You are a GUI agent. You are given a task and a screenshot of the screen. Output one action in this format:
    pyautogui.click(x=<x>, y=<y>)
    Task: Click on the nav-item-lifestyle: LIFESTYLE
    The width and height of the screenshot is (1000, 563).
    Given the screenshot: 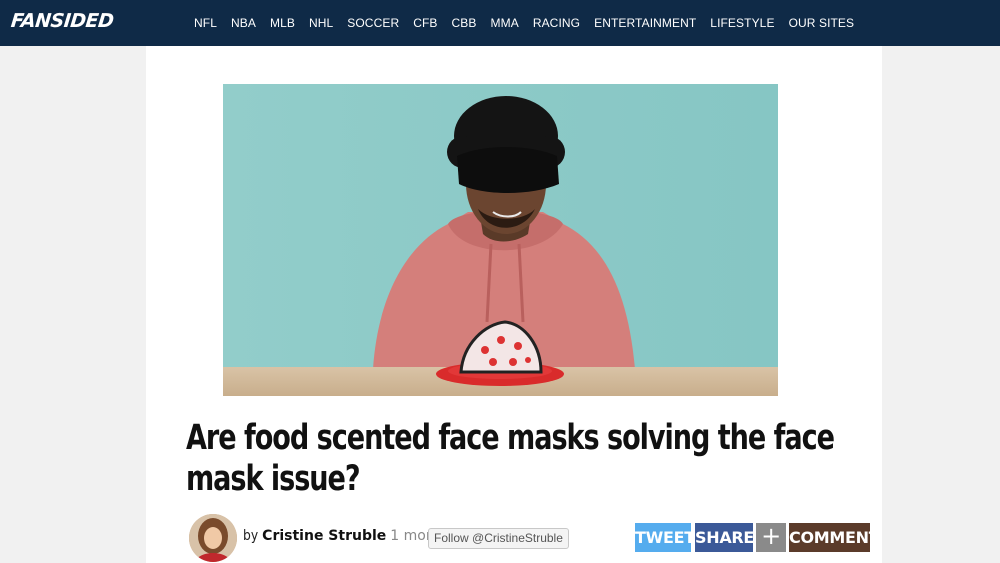 What is the action you would take?
    pyautogui.click(x=742, y=23)
    